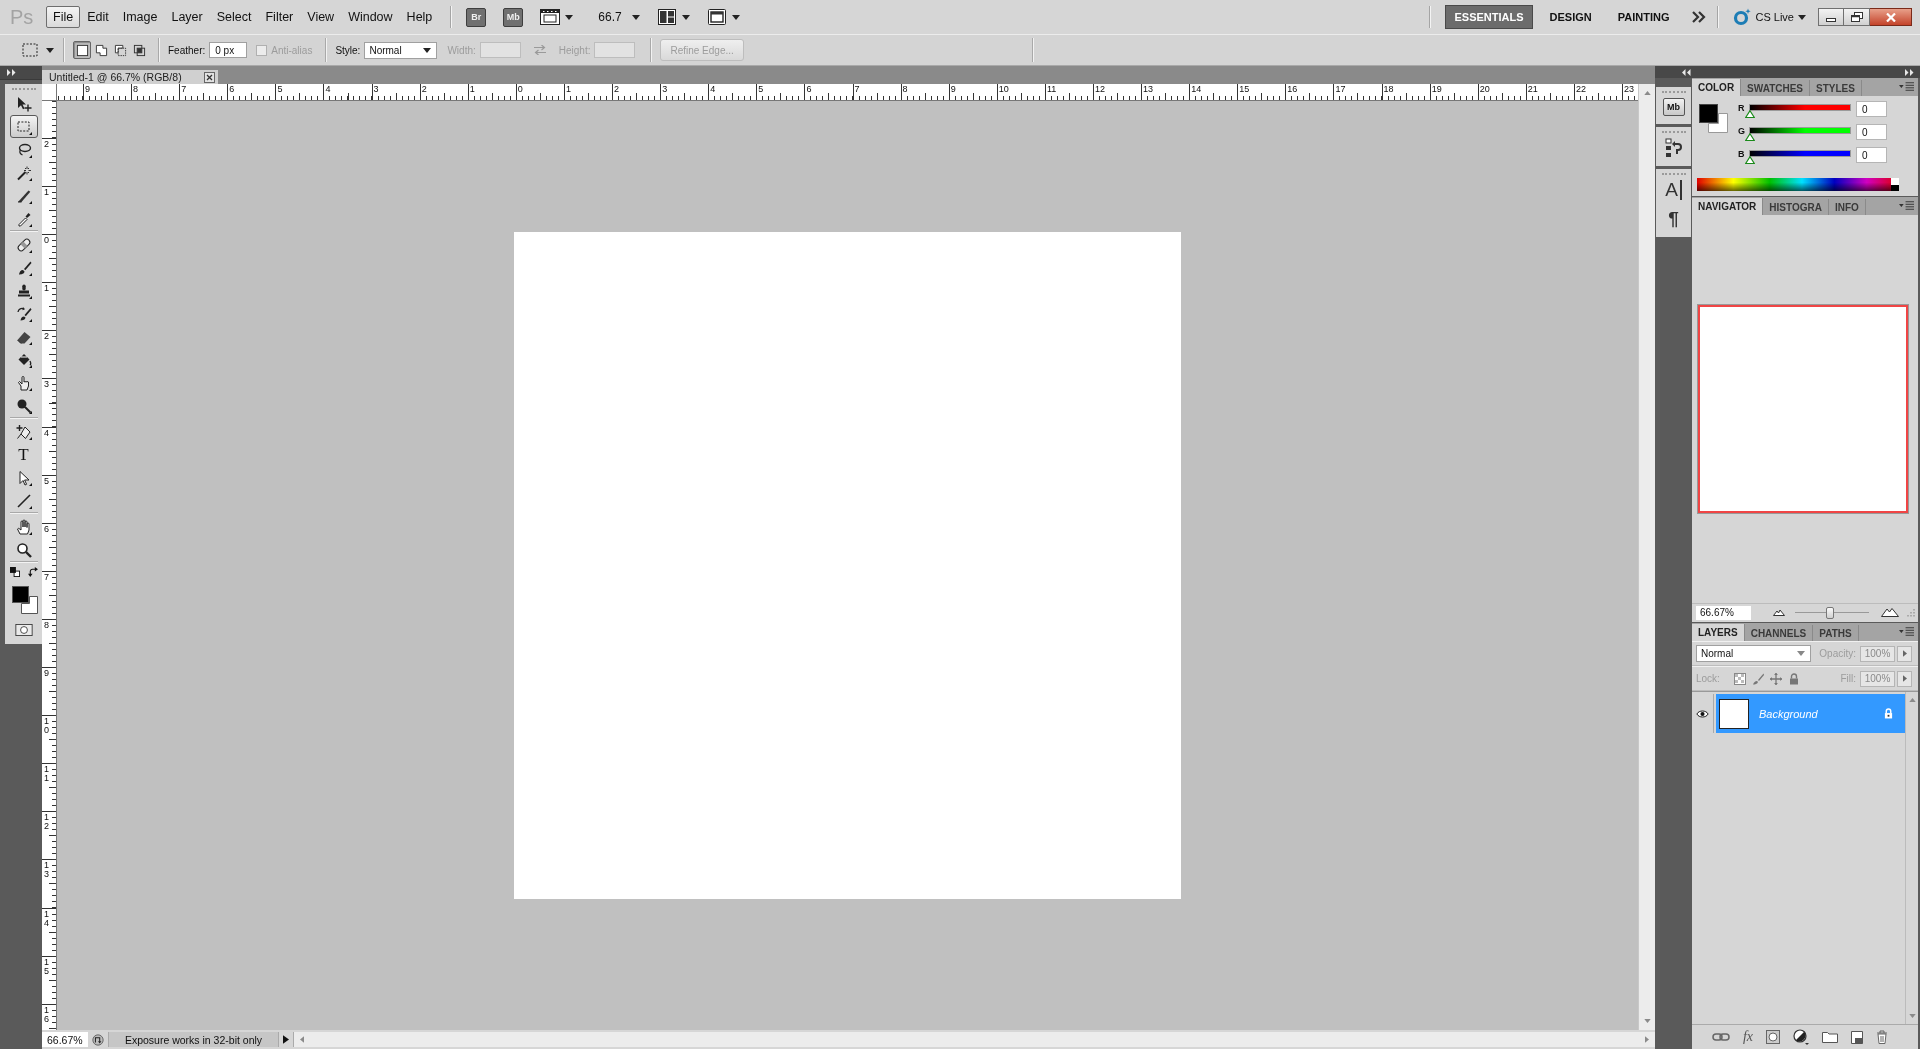 The image size is (1920, 1049). Describe the element at coordinates (673, 17) in the screenshot. I see `arrange-documents-button` at that location.